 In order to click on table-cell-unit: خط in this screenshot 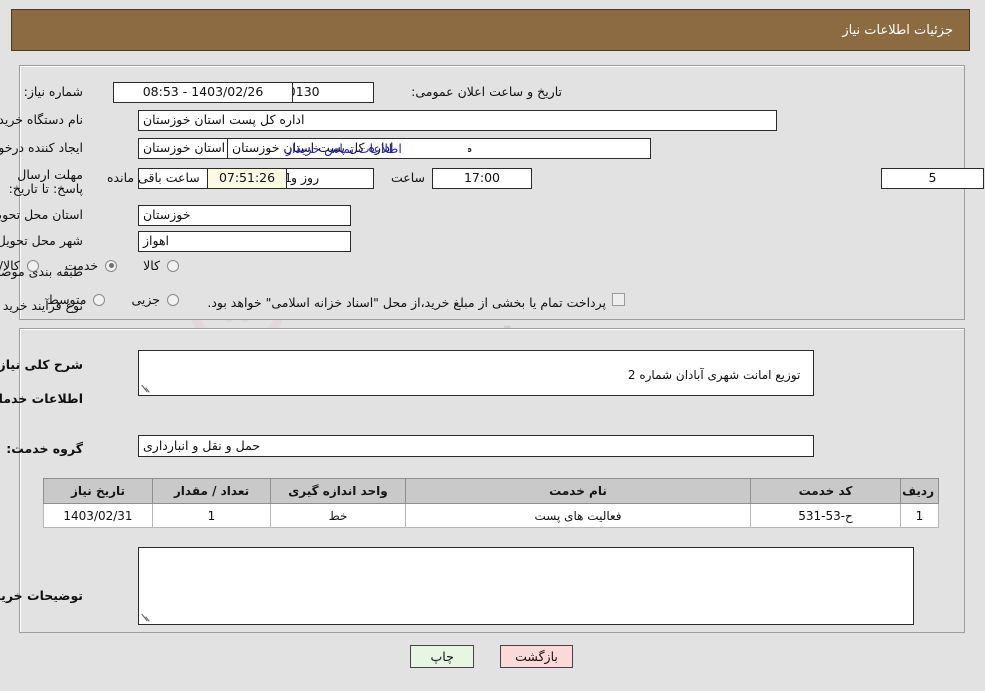, I will do `click(339, 515)`.